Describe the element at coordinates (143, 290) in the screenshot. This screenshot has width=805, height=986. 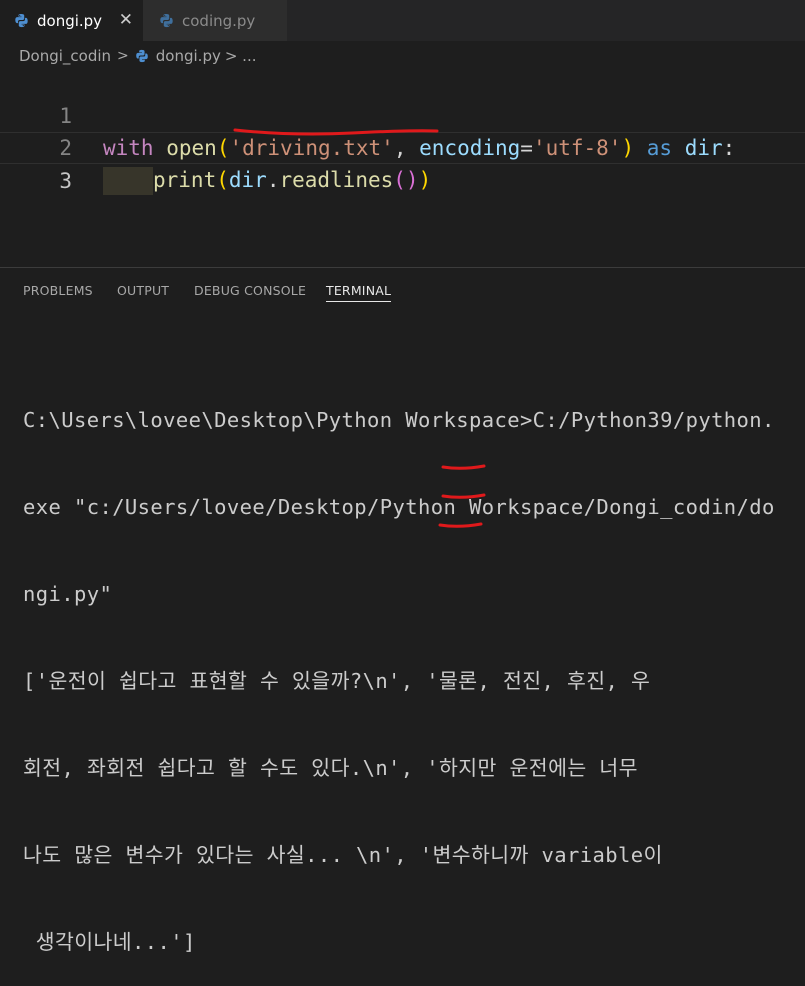
I see `tab-output: OUTPUT` at that location.